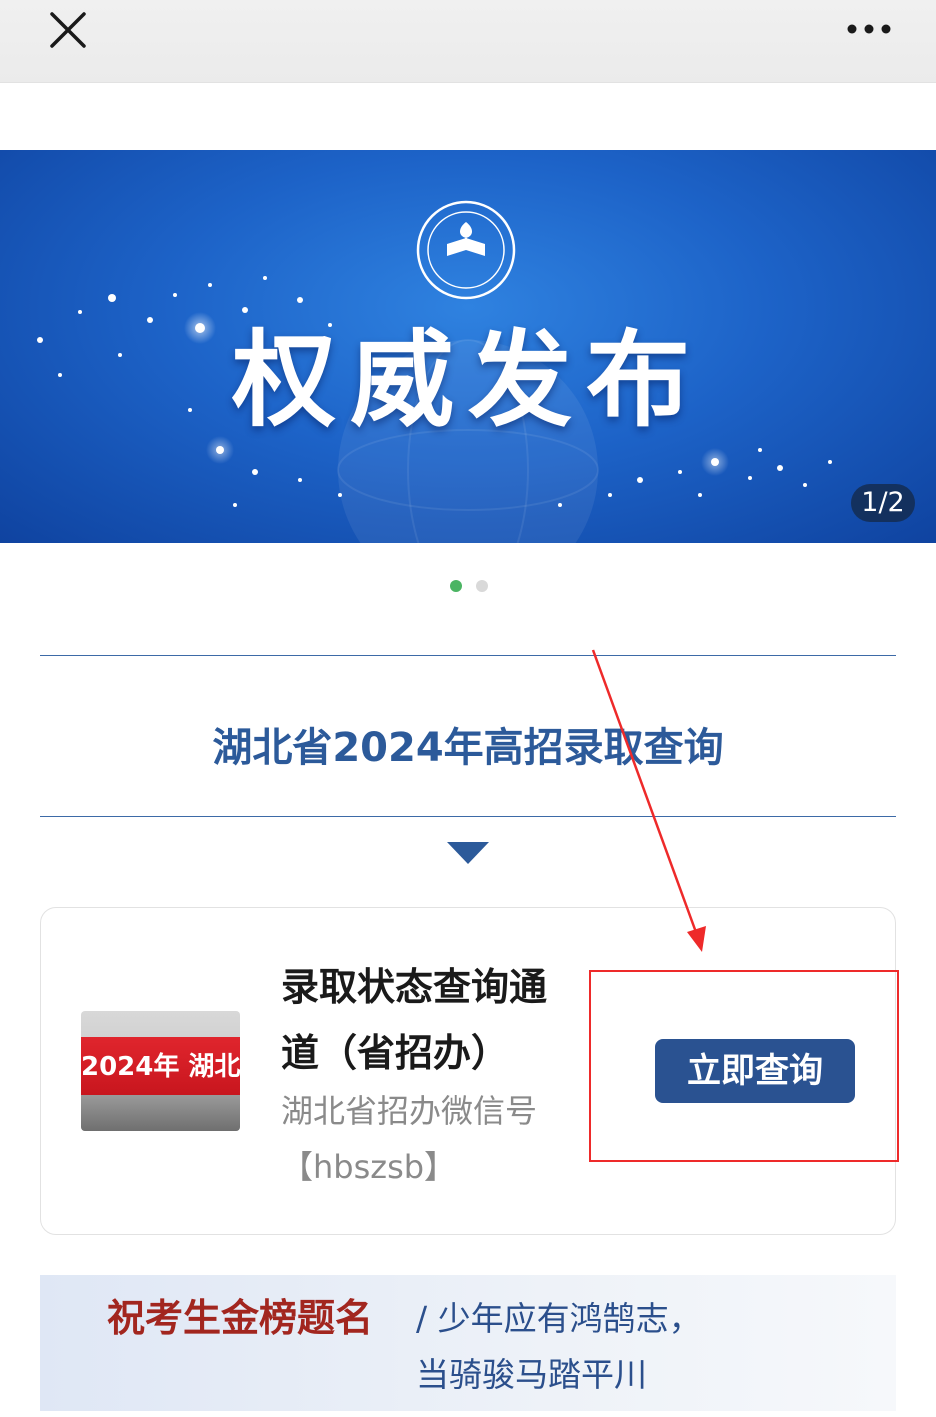  I want to click on highlight-box, so click(744, 1066).